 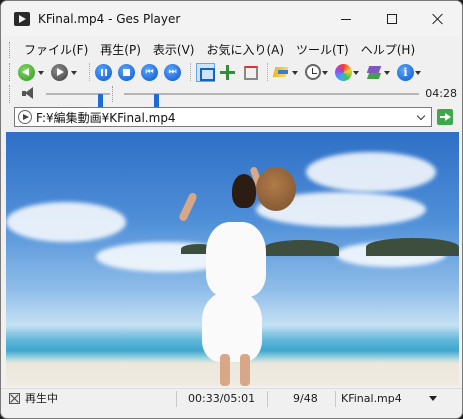 I want to click on toolbar: i, so click(x=233, y=72).